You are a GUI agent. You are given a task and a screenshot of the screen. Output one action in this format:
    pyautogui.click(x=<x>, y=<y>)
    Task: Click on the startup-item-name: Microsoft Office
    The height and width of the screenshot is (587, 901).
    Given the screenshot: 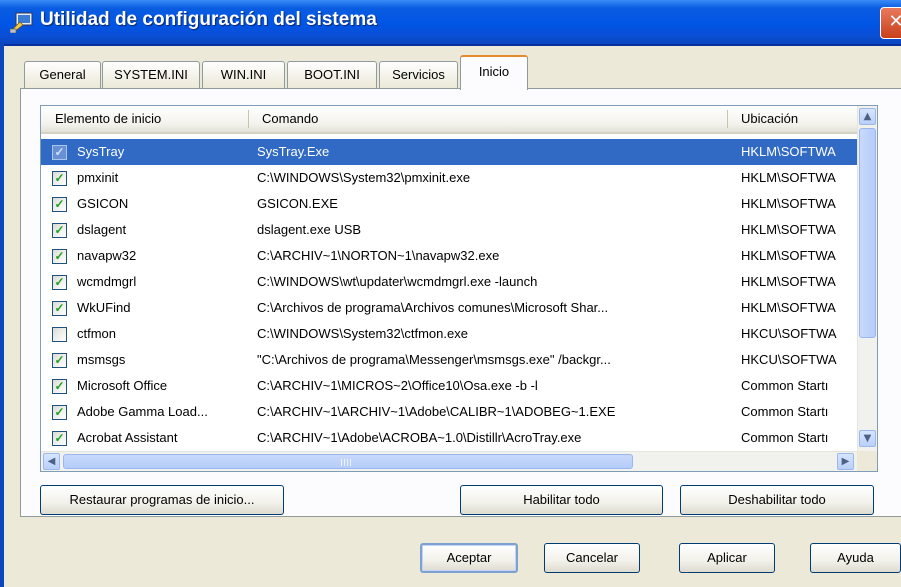 What is the action you would take?
    pyautogui.click(x=122, y=385)
    